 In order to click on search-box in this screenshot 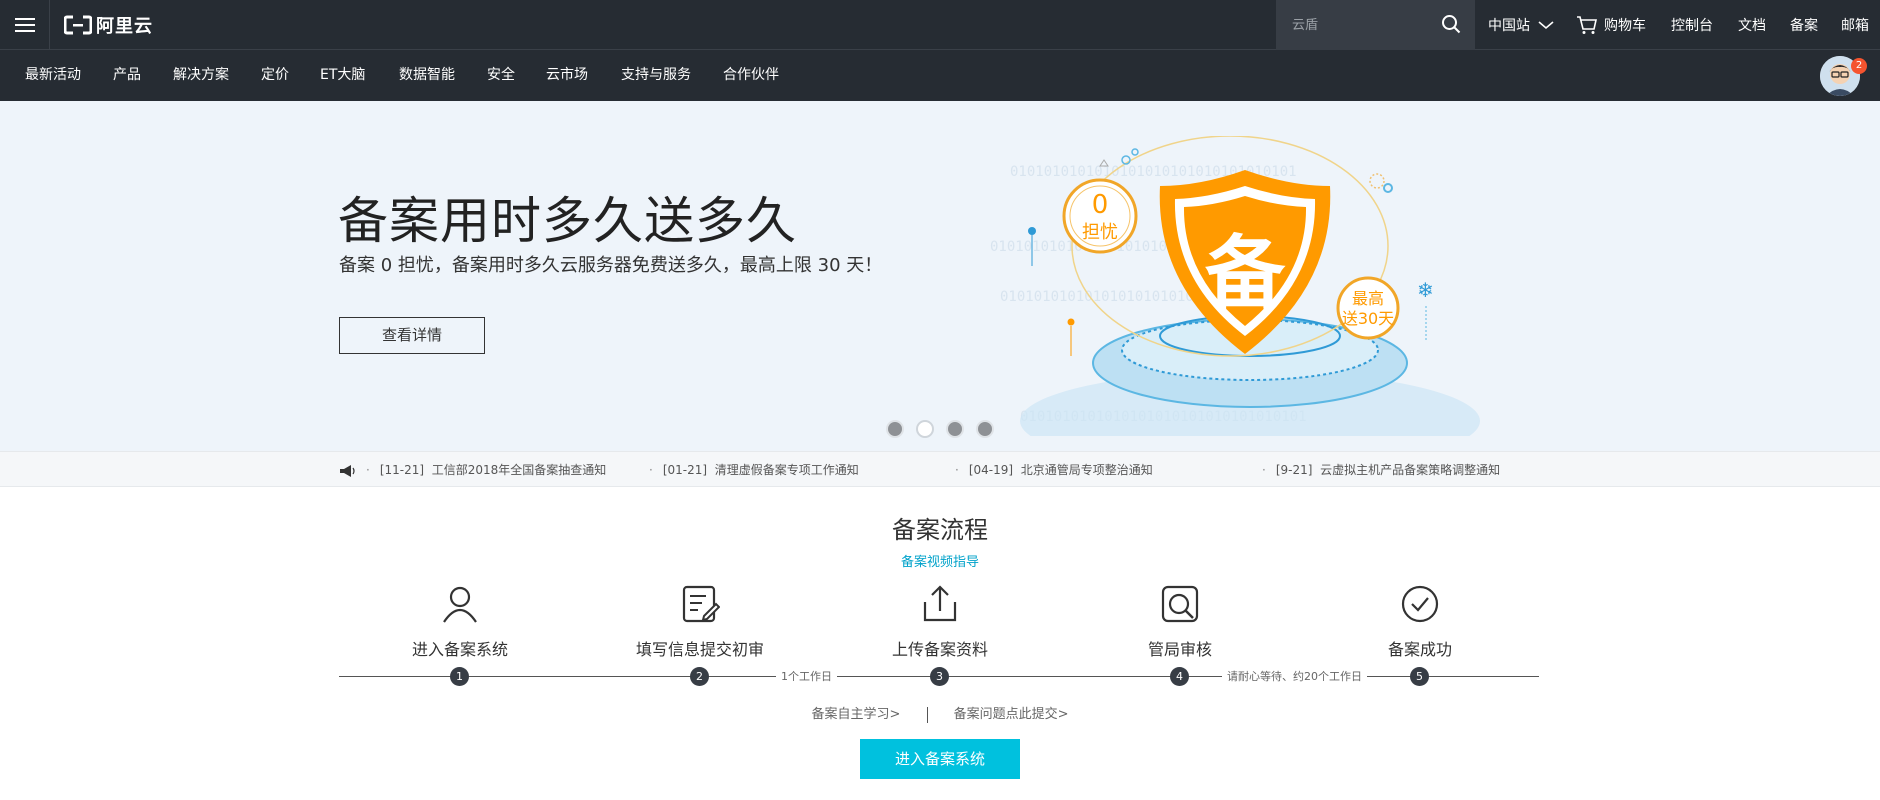, I will do `click(1375, 25)`.